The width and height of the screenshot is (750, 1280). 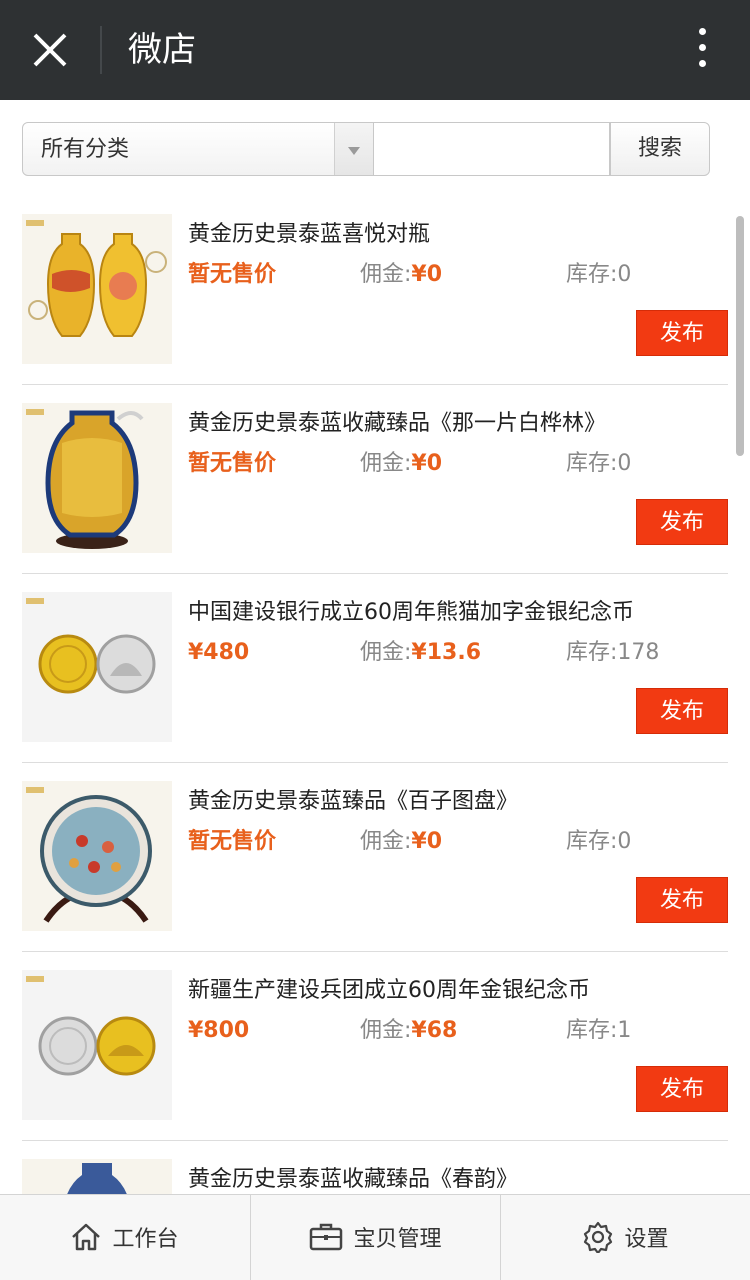 What do you see at coordinates (375, 857) in the screenshot?
I see `product-item: 黄金历史景泰蓝臻品《百子图盘》 暂无售价 佣金:¥0 库存:0 发布` at bounding box center [375, 857].